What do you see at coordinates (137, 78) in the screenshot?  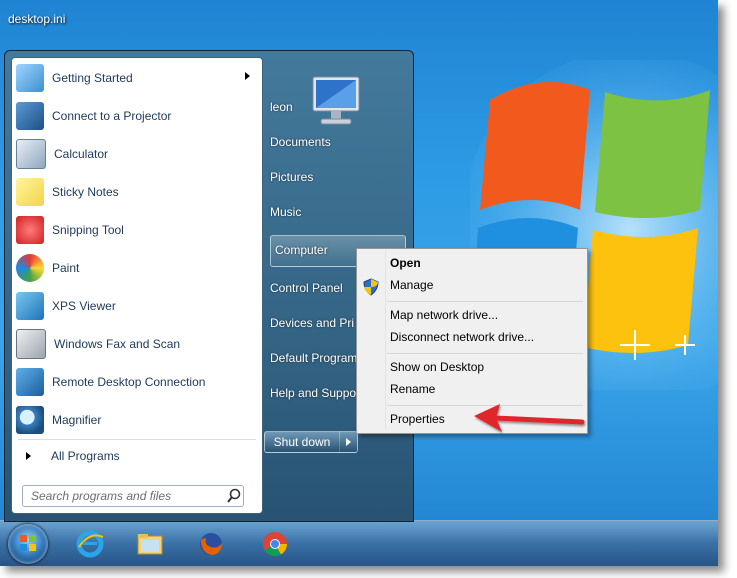 I see `program-getting-started: Getting Started` at bounding box center [137, 78].